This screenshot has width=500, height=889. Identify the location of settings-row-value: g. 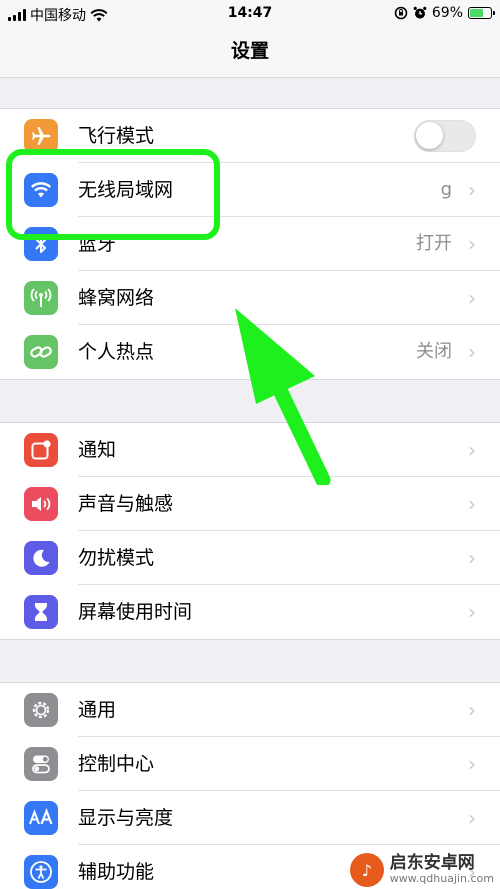
(446, 189).